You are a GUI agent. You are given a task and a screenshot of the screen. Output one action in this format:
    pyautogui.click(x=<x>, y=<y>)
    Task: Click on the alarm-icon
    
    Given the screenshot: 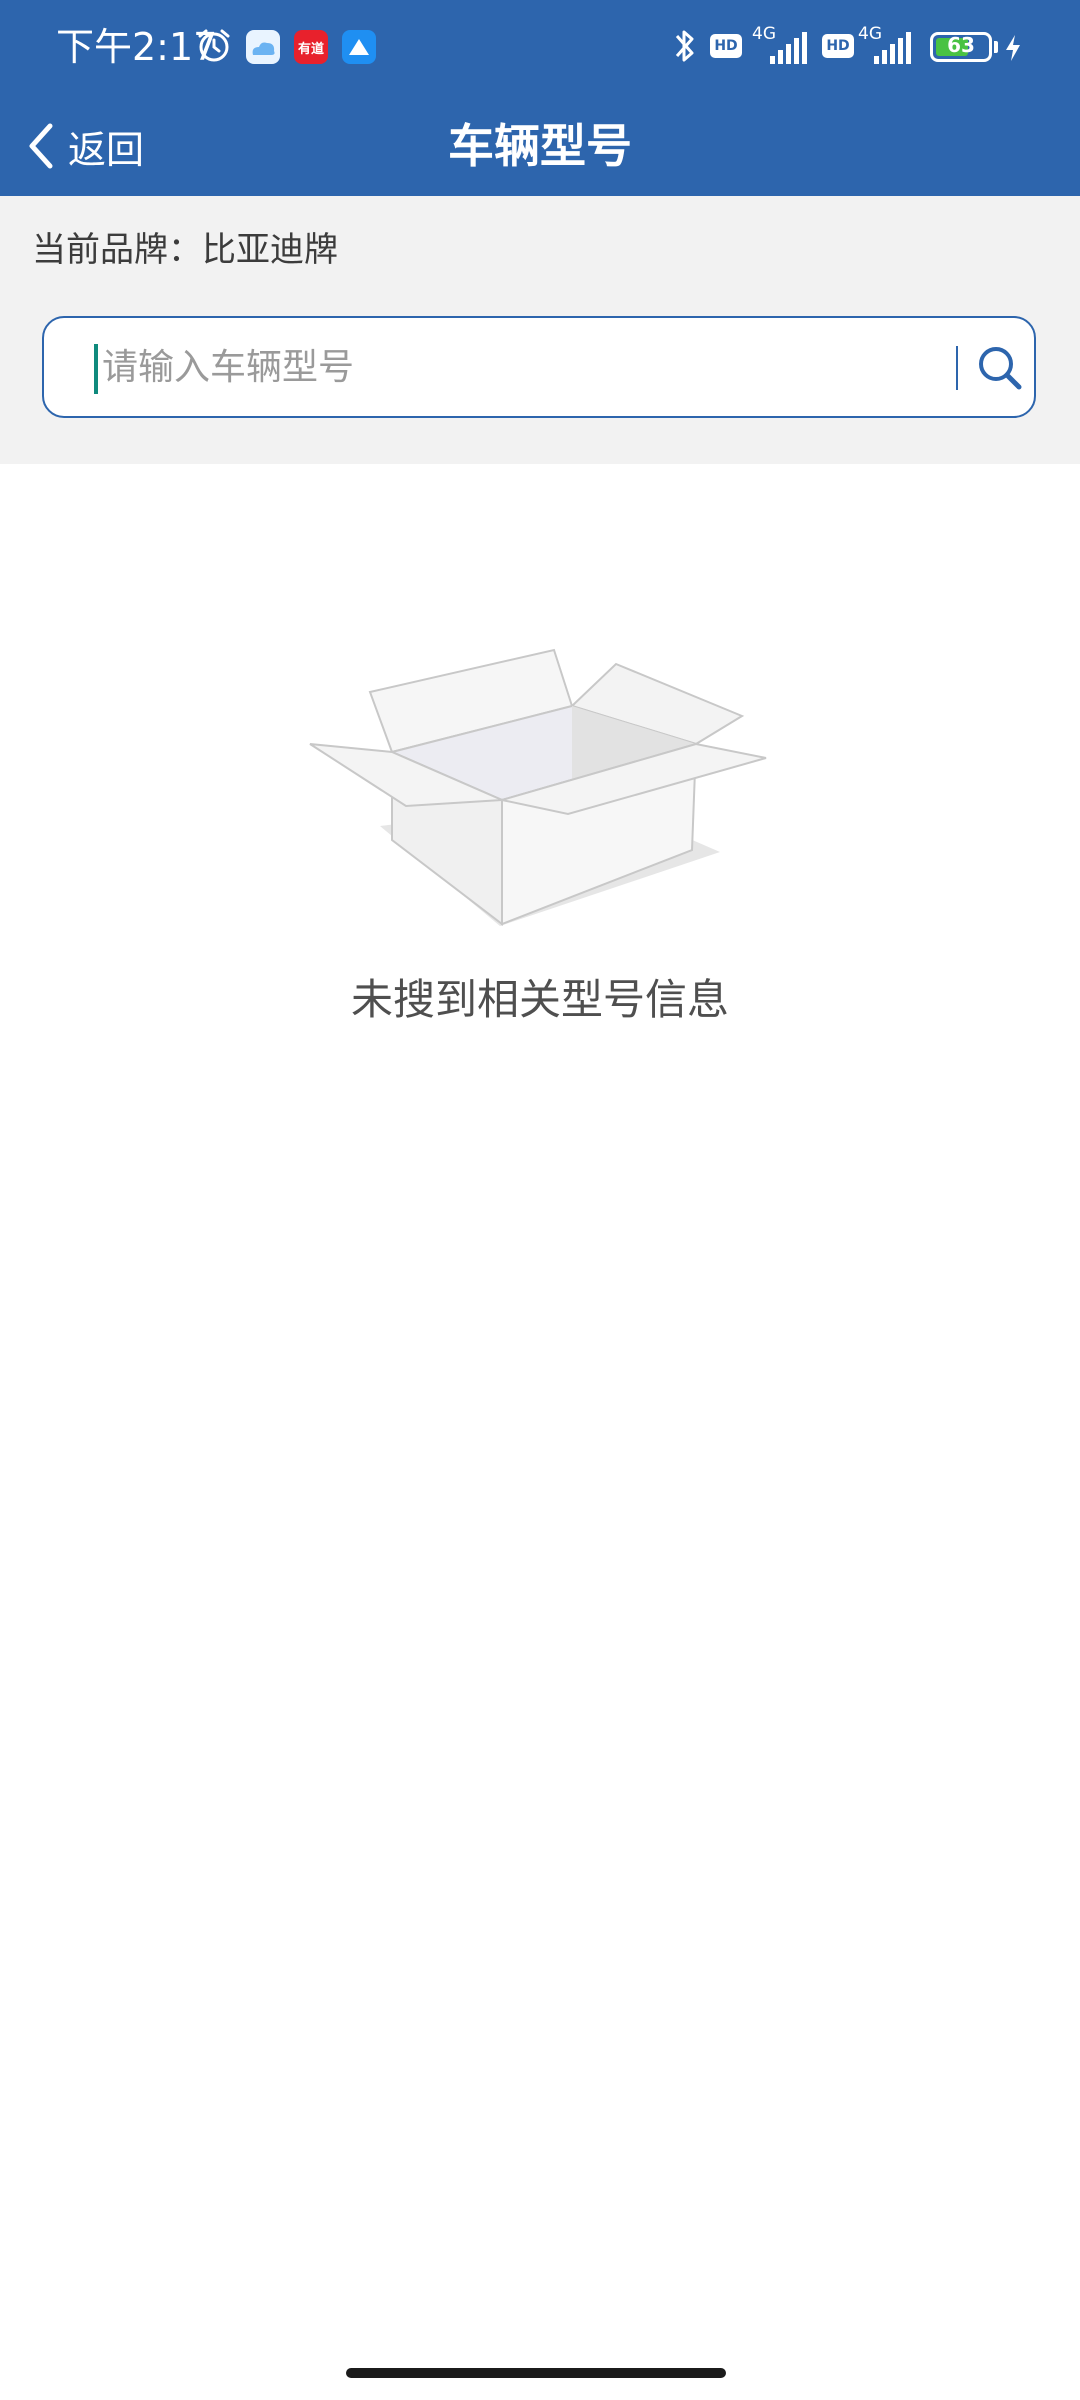 What is the action you would take?
    pyautogui.click(x=214, y=45)
    